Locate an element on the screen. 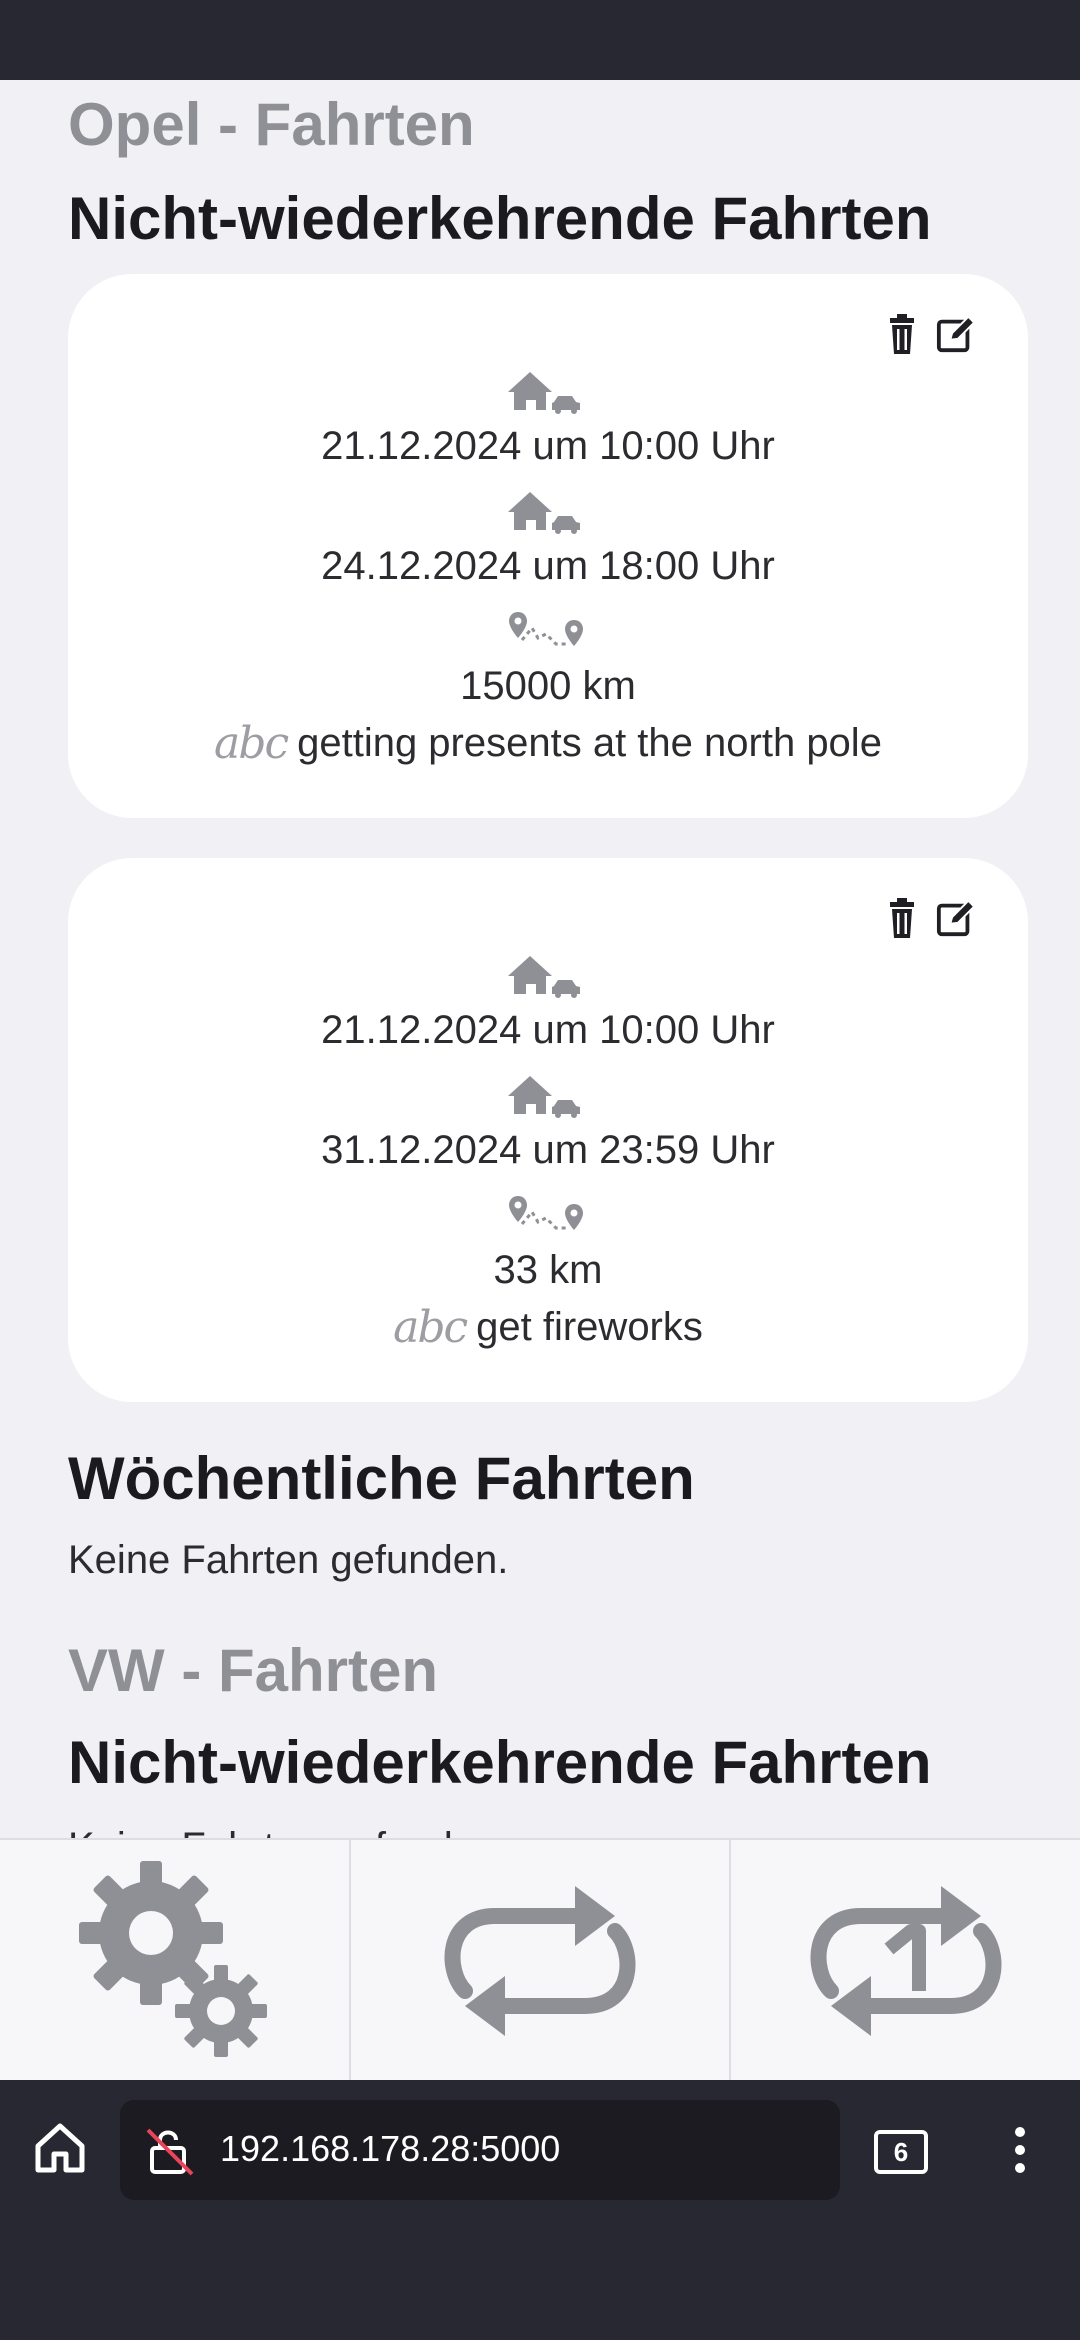  home-icon is located at coordinates (60, 2148).